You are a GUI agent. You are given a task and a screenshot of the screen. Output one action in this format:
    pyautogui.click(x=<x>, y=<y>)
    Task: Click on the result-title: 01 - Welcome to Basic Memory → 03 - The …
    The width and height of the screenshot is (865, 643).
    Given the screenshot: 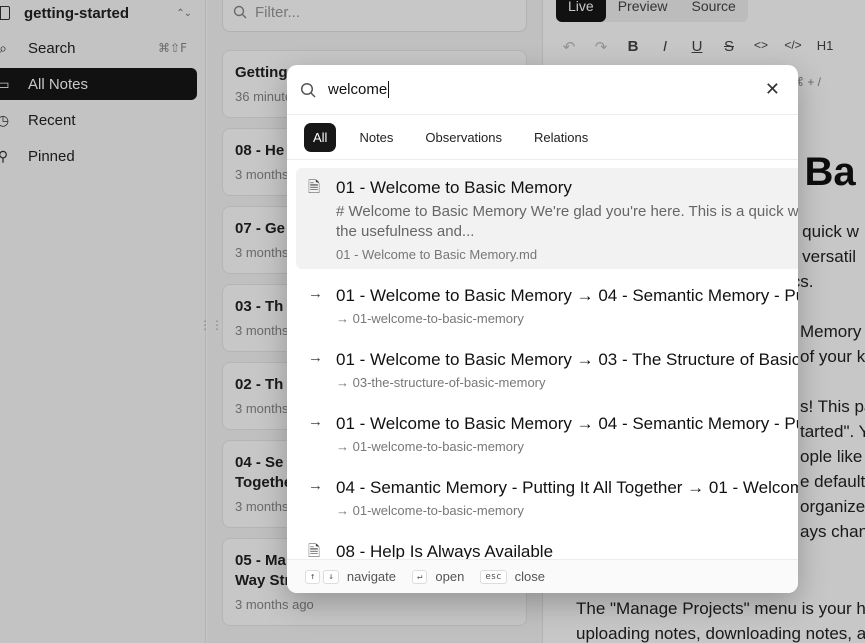 What is the action you would take?
    pyautogui.click(x=567, y=359)
    